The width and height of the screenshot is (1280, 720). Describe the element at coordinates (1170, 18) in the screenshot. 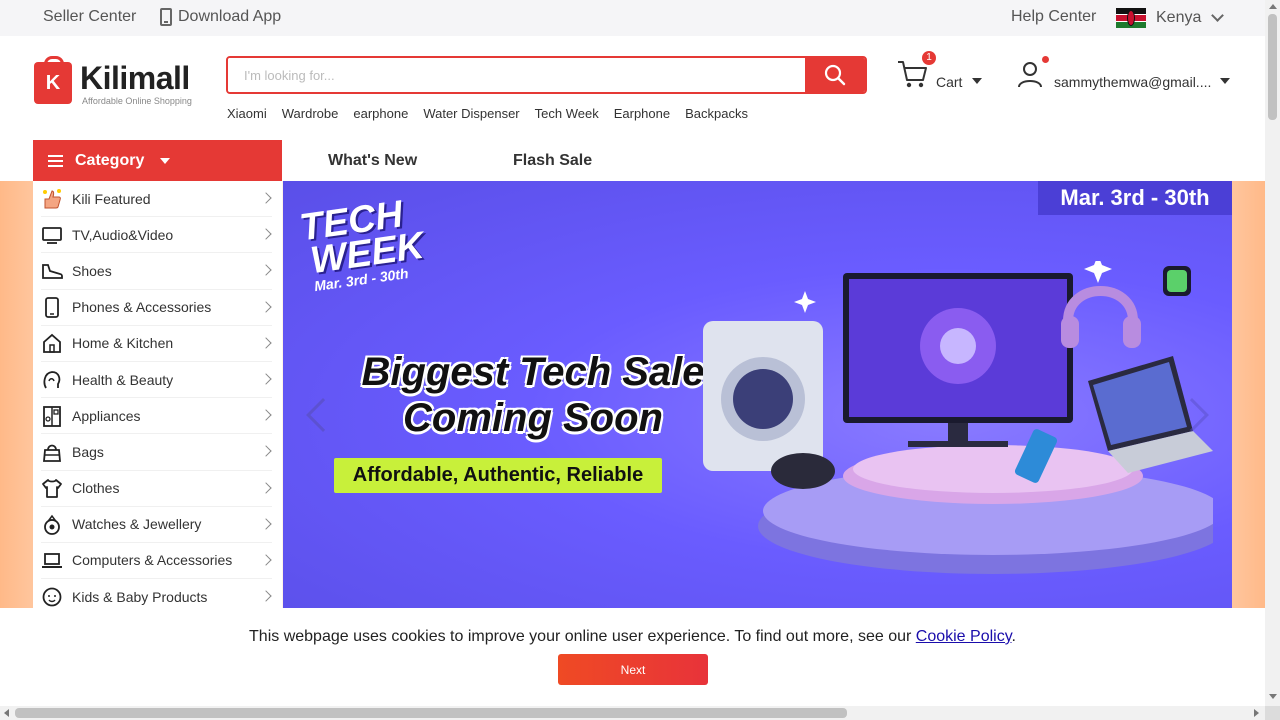

I see `country-selector: Kenya` at that location.